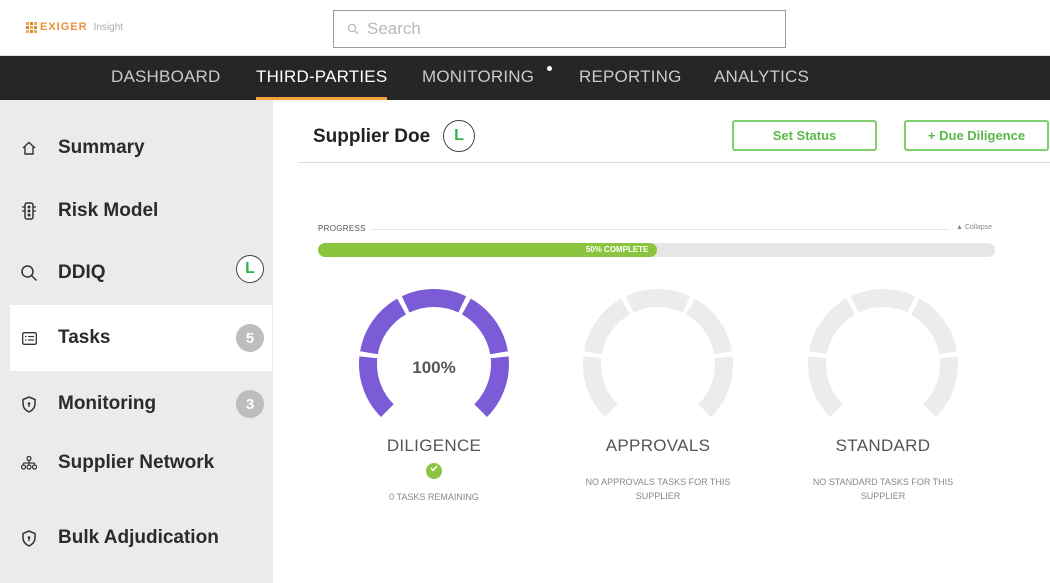  What do you see at coordinates (29, 338) in the screenshot?
I see `list-icon` at bounding box center [29, 338].